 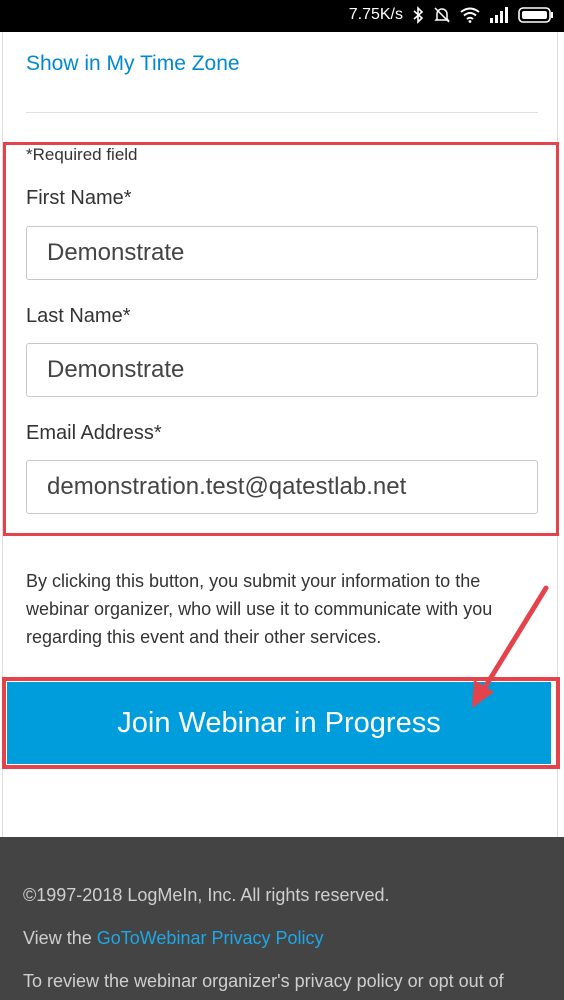 What do you see at coordinates (57, 938) in the screenshot?
I see `privacy-prefix: View the` at bounding box center [57, 938].